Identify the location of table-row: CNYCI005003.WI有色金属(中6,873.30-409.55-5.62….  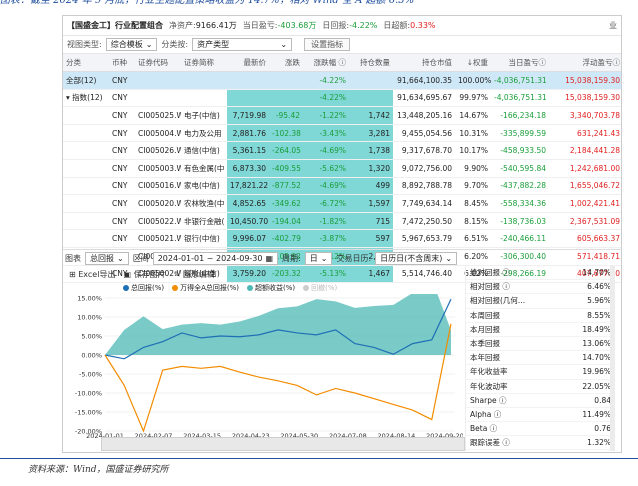
(342, 168).